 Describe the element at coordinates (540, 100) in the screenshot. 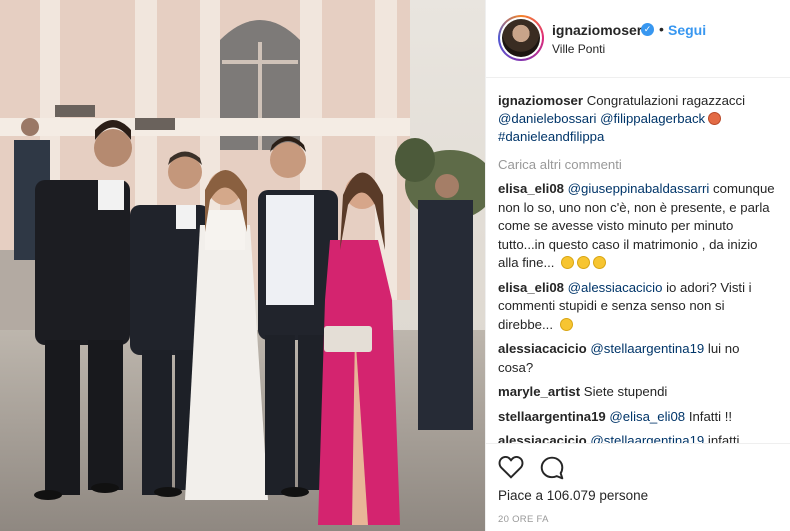

I see `caption-username: ignaziomoser` at that location.